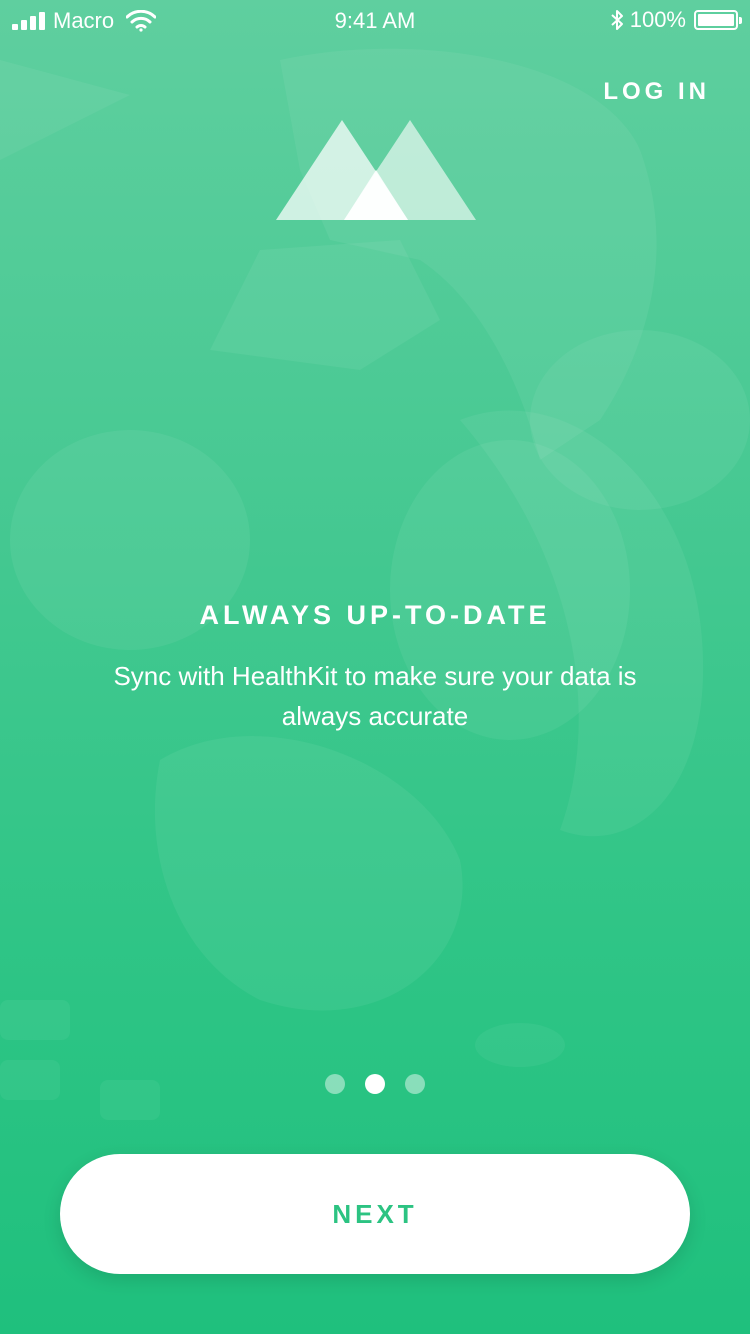  What do you see at coordinates (656, 92) in the screenshot?
I see `login-button: LOG IN` at bounding box center [656, 92].